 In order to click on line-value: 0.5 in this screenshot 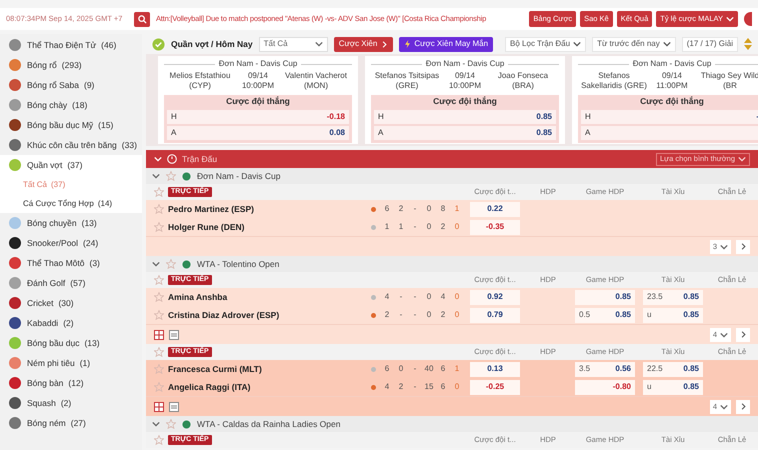, I will do `click(584, 315)`.